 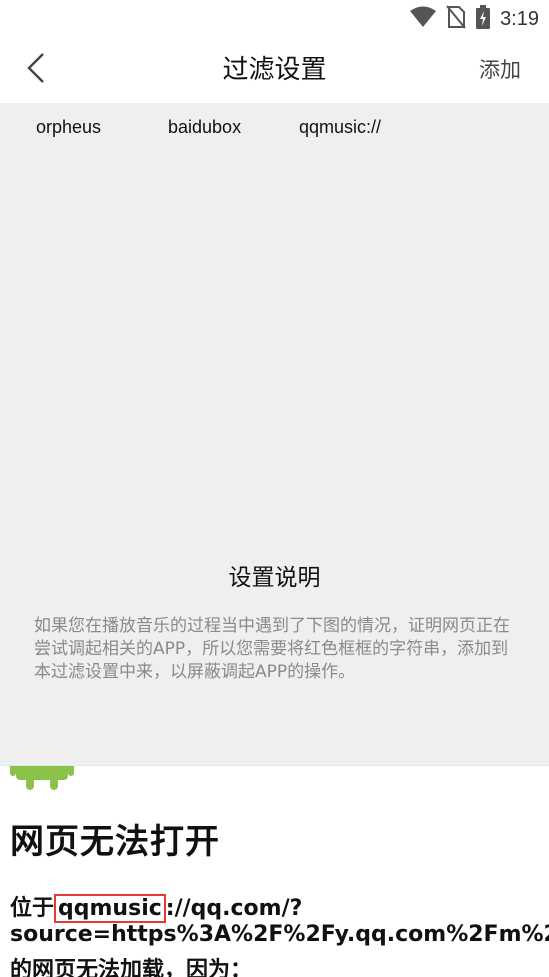 I want to click on filter-item: baidubox, so click(x=204, y=127).